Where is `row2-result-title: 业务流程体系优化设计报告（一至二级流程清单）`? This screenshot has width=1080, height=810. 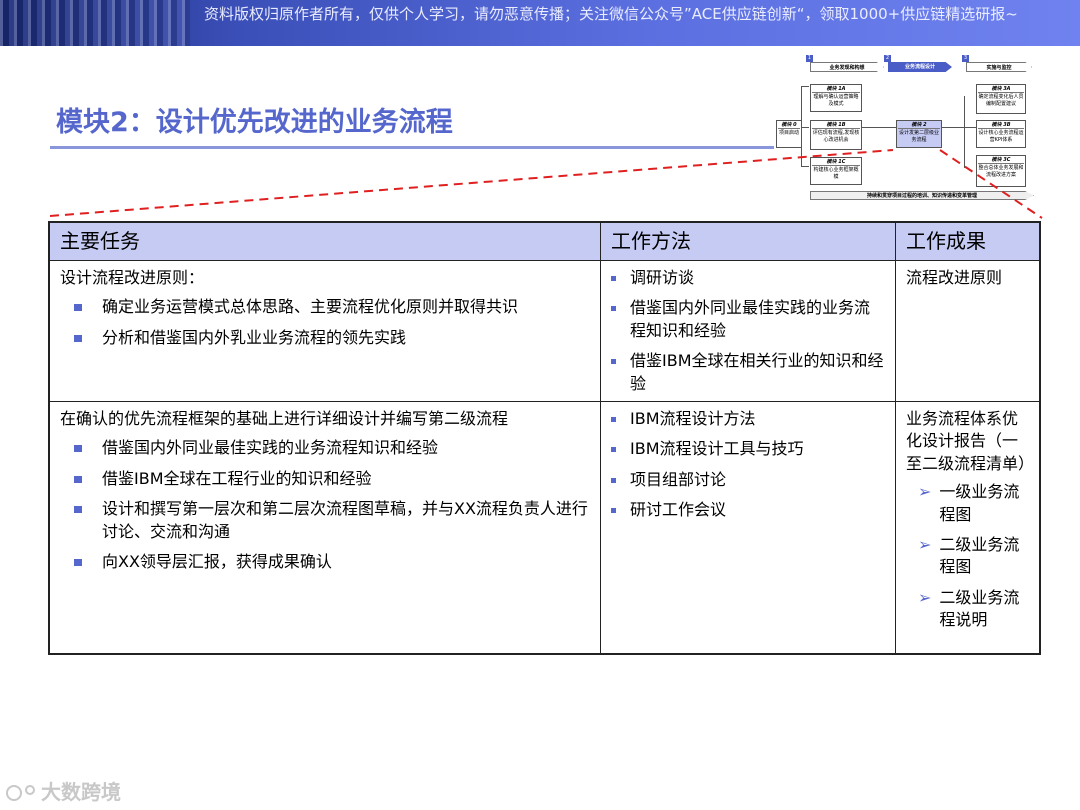
row2-result-title: 业务流程体系优化设计报告（一至二级流程清单） is located at coordinates (970, 441).